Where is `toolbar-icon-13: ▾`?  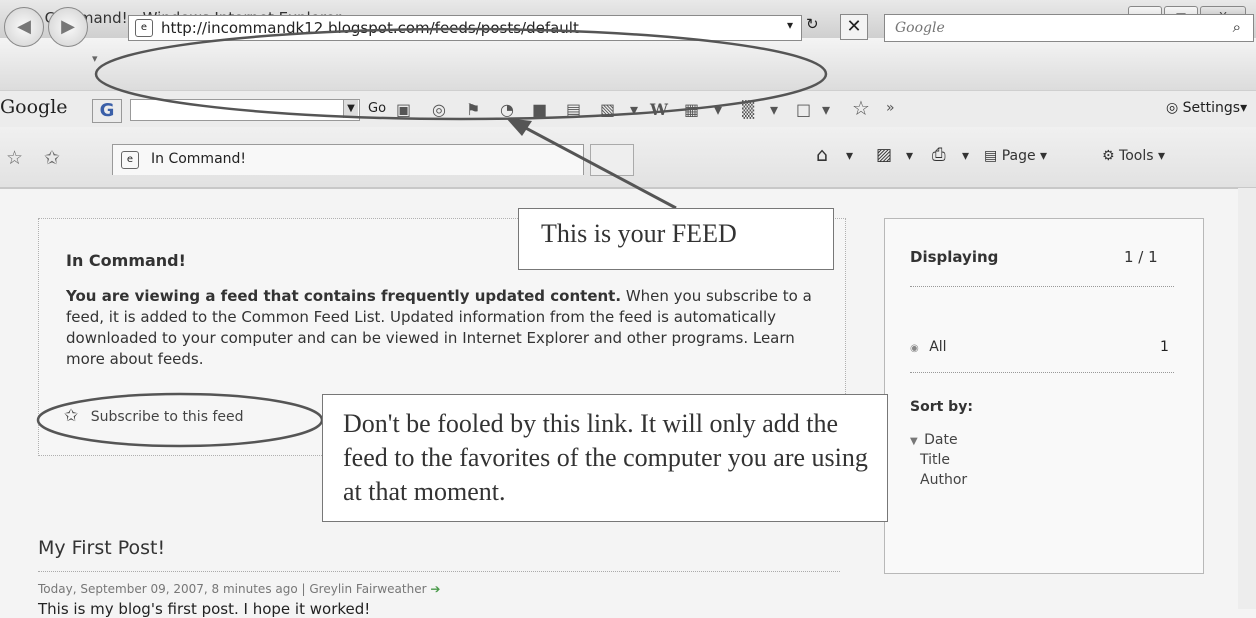
toolbar-icon-13: ▾ is located at coordinates (826, 109).